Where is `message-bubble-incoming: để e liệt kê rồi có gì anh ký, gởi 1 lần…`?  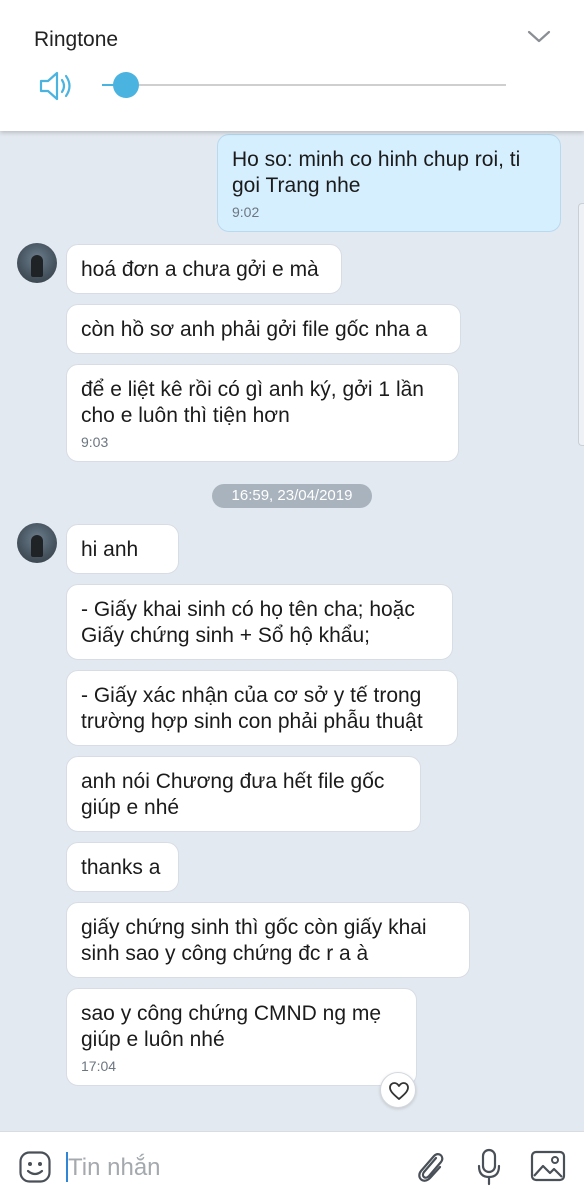
message-bubble-incoming: để e liệt kê rồi có gì anh ký, gởi 1 lần… is located at coordinates (262, 413).